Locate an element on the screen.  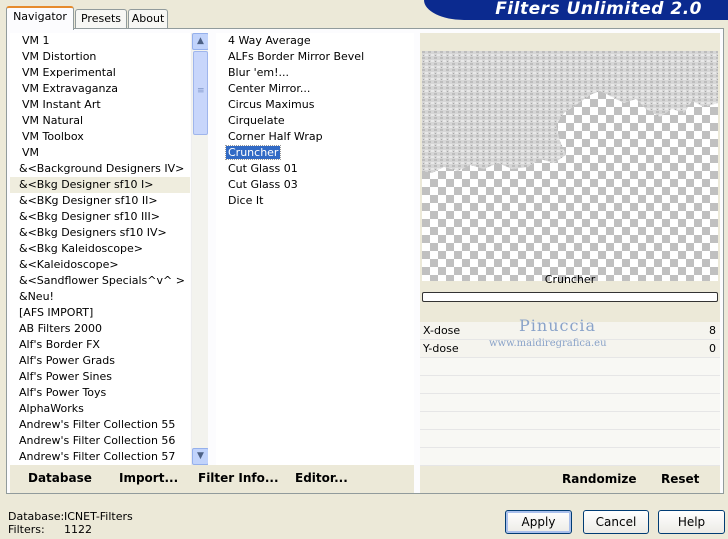
category-item: Alf's Power Grads is located at coordinates (100, 361).